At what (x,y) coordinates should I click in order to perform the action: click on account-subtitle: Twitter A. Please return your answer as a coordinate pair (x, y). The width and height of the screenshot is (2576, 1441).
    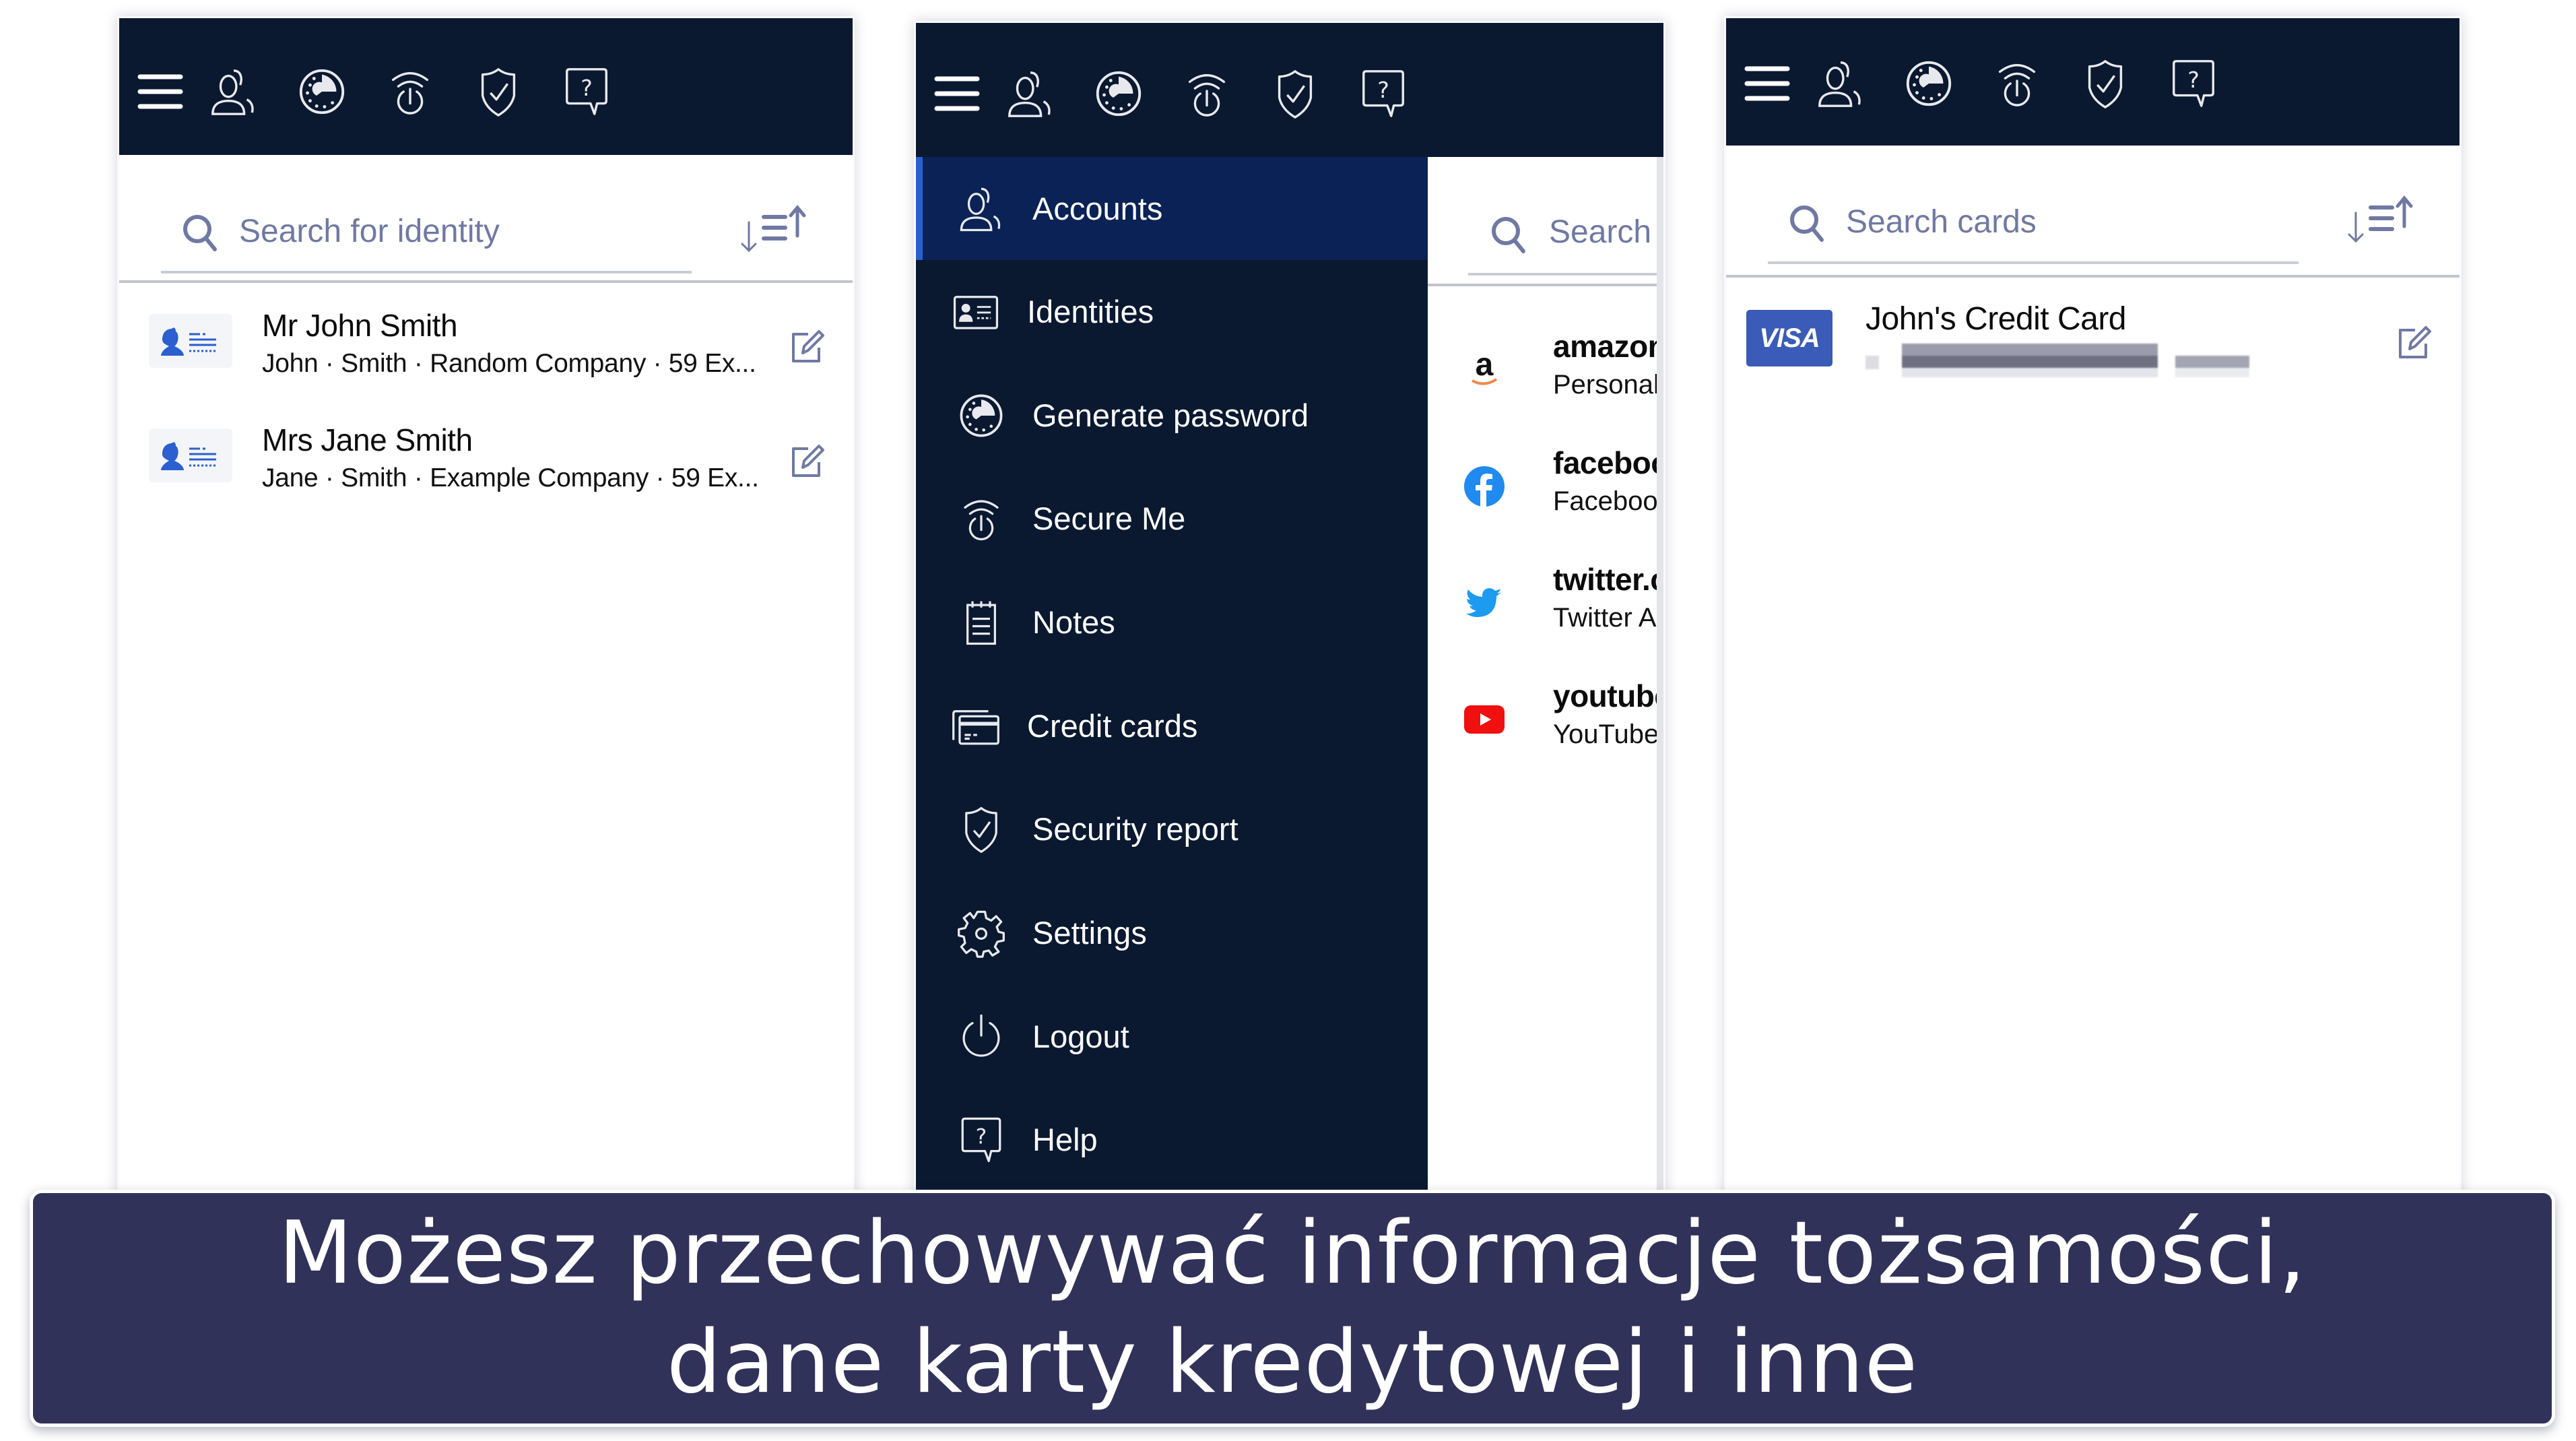
    Looking at the image, I should click on (1605, 618).